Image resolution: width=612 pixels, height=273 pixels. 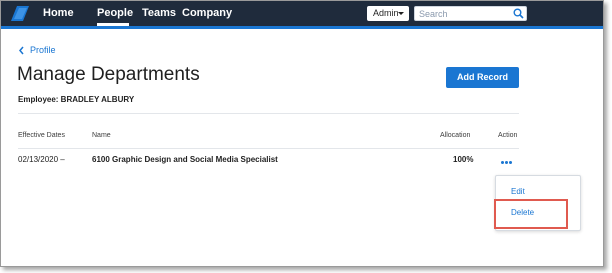 I want to click on table-header-divider, so click(x=268, y=148).